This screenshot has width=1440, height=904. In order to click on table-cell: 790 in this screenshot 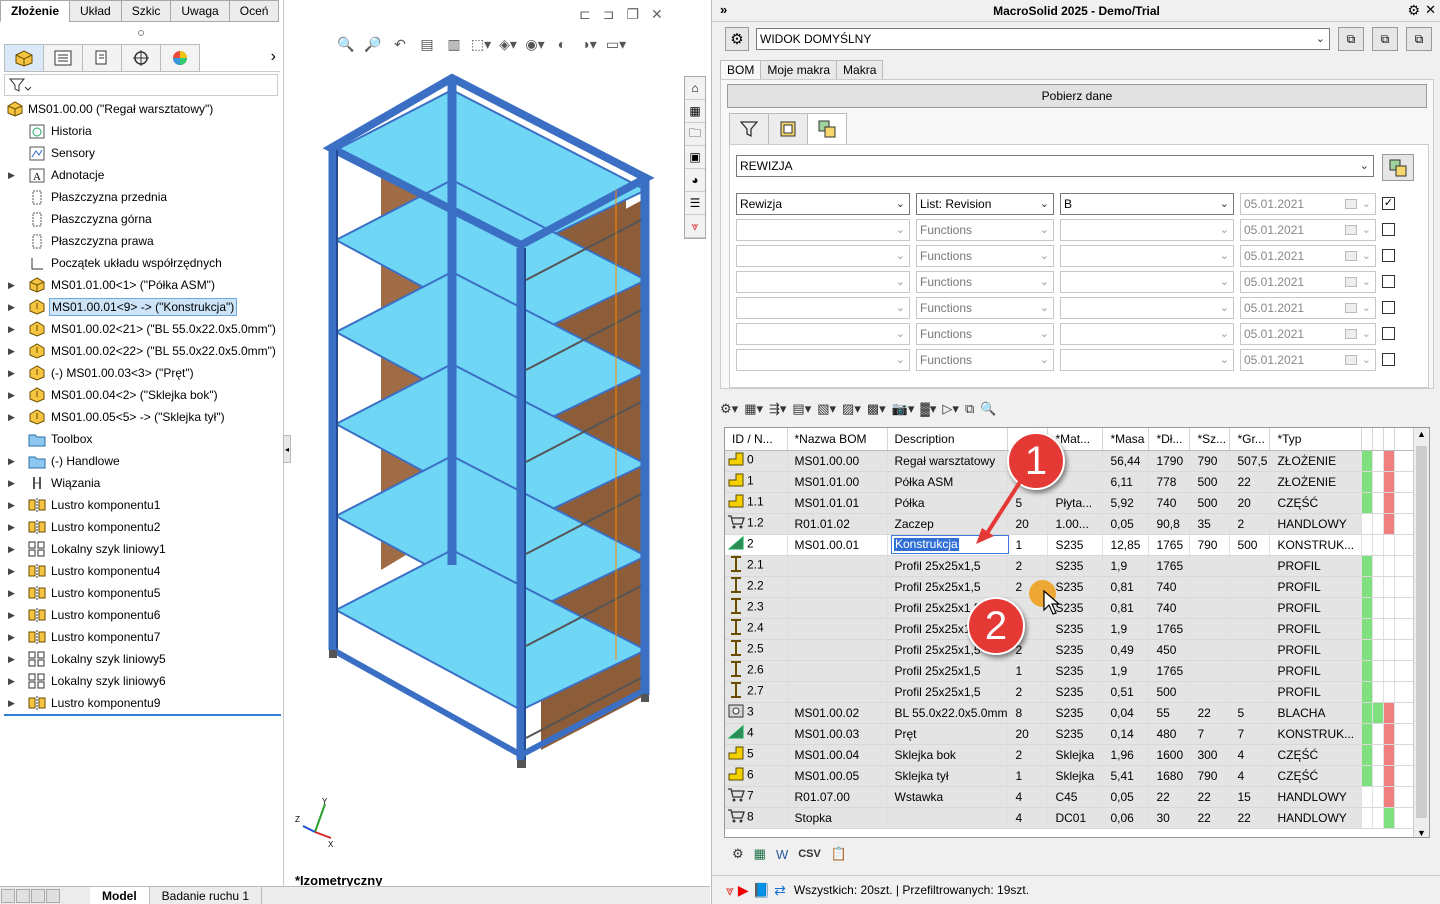, I will do `click(1210, 461)`.